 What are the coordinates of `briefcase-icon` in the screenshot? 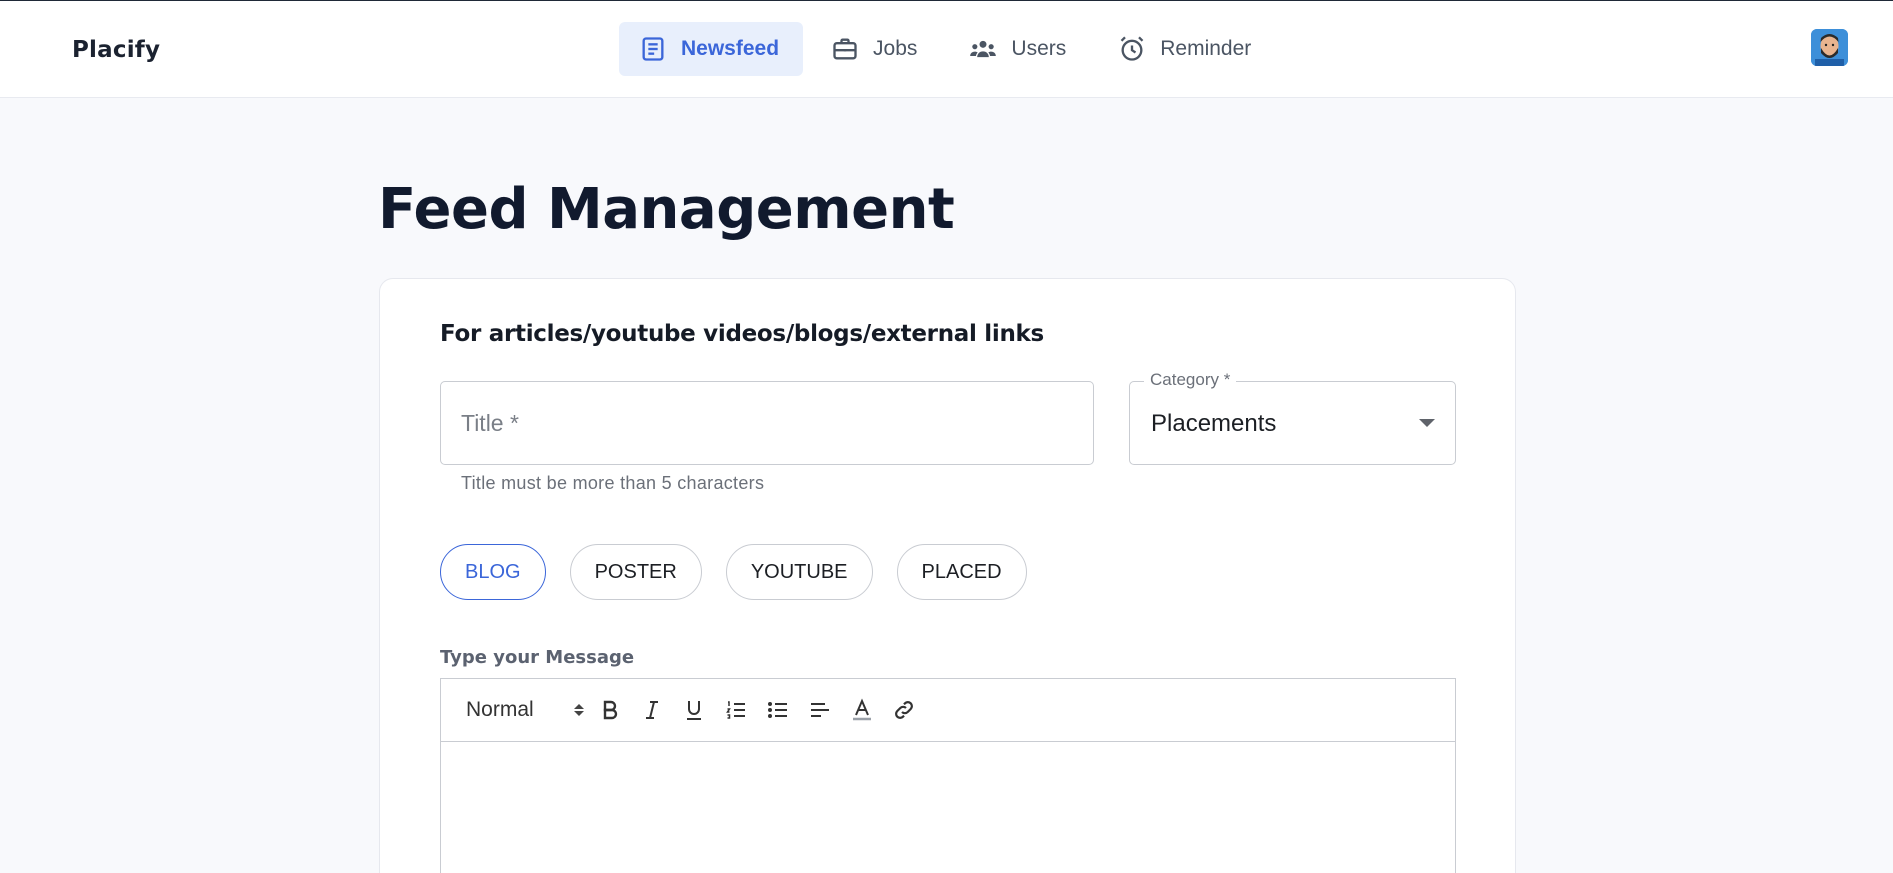 It's located at (845, 49).